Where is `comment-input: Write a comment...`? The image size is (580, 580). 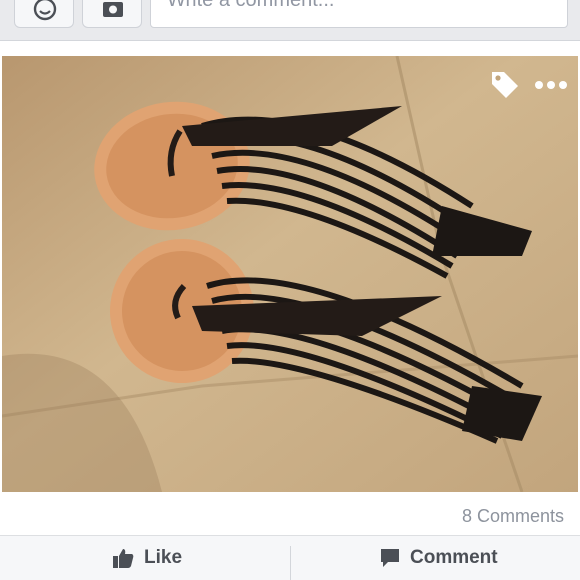 comment-input: Write a comment... is located at coordinates (359, 14).